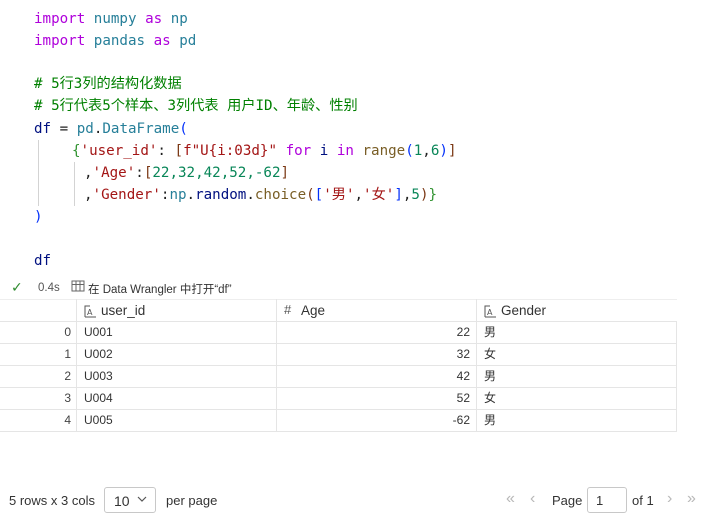  I want to click on code-line-7: ,'Age':[22,32,42,52,-62], so click(187, 173).